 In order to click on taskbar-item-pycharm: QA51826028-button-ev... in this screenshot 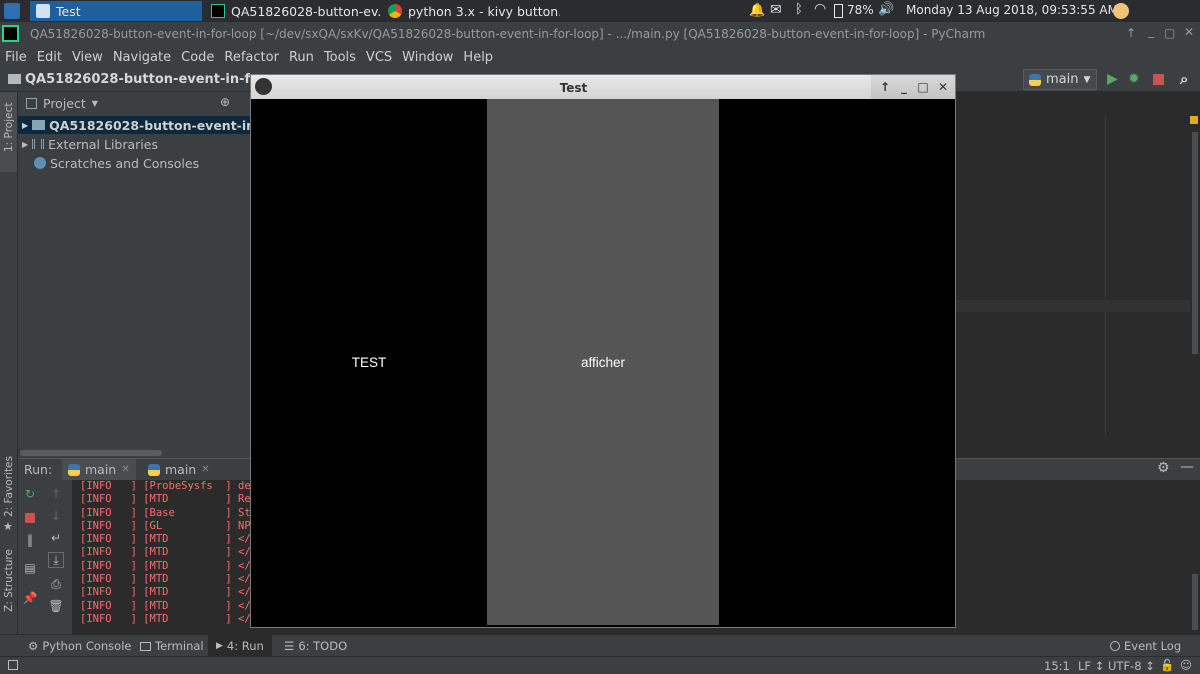, I will do `click(293, 11)`.